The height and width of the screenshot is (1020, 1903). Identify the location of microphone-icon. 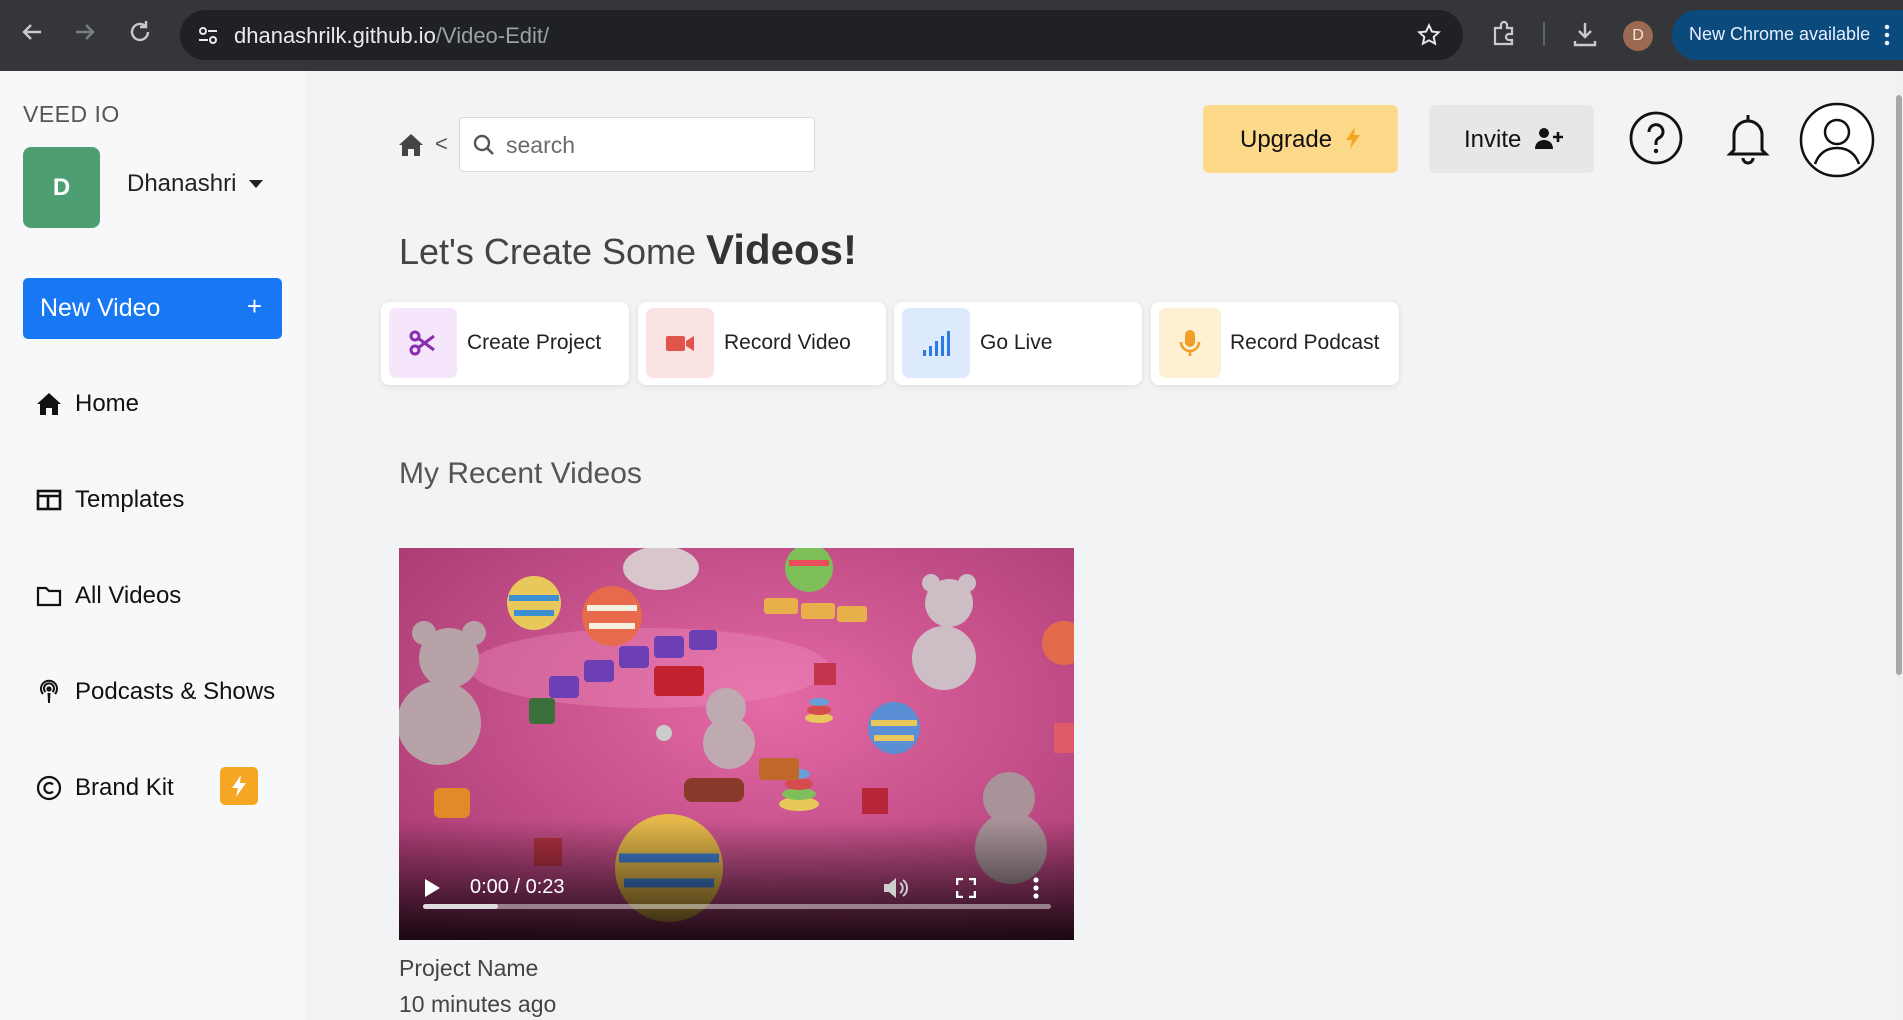
(1190, 343).